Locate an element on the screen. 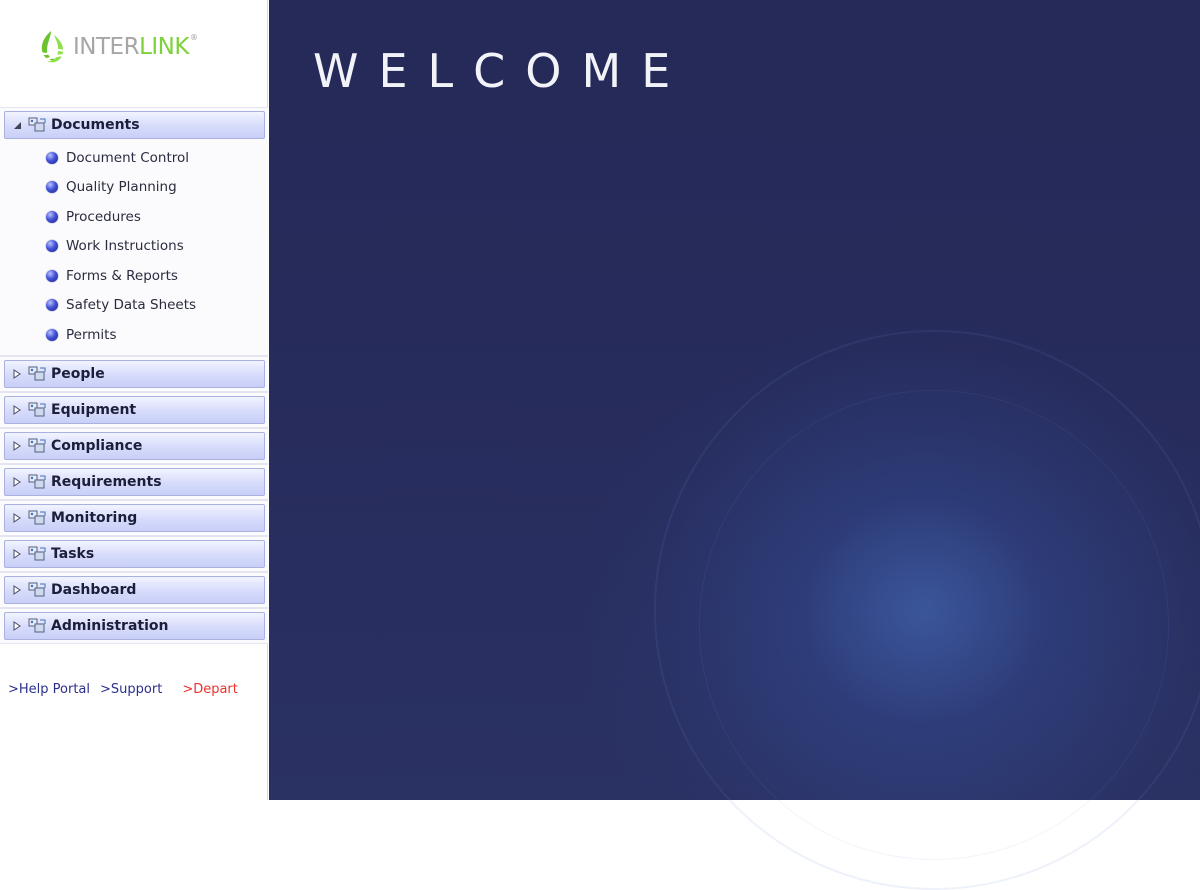  interlink-logo-icon is located at coordinates (52, 47).